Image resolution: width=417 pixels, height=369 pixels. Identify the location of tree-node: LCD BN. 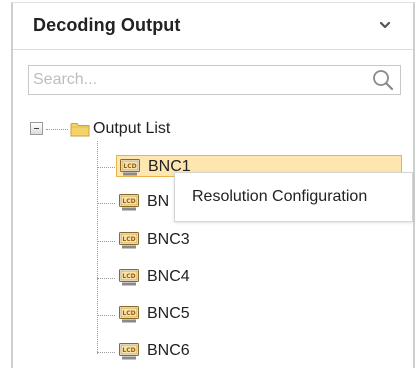
(142, 202).